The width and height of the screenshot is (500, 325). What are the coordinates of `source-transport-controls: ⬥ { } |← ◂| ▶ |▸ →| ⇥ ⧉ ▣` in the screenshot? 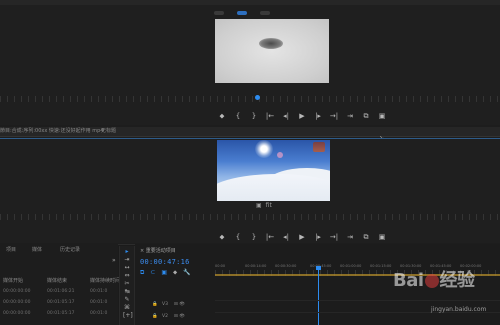 It's located at (302, 116).